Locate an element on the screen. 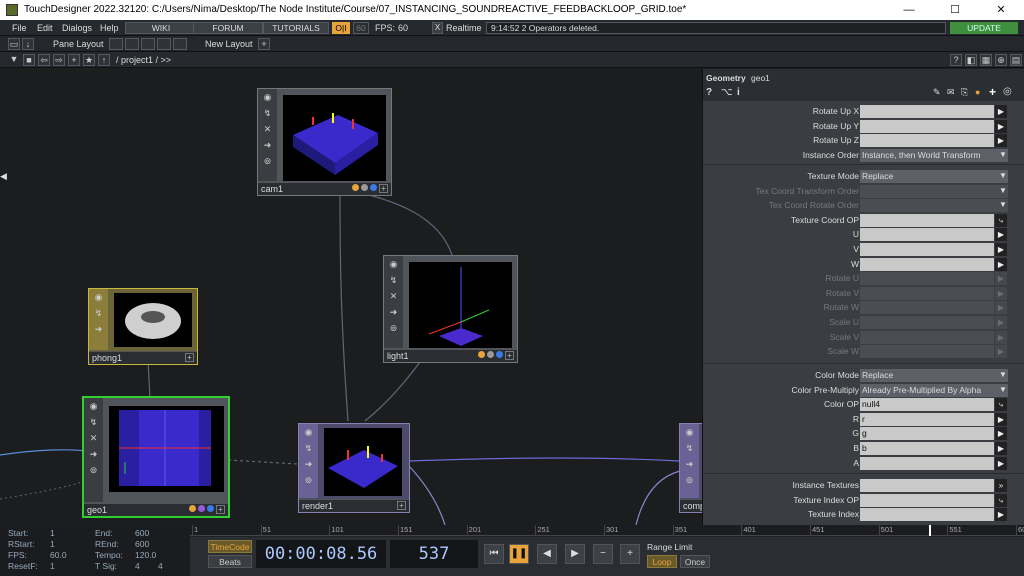 This screenshot has width=1024, height=576. oi-button: O|I is located at coordinates (341, 28).